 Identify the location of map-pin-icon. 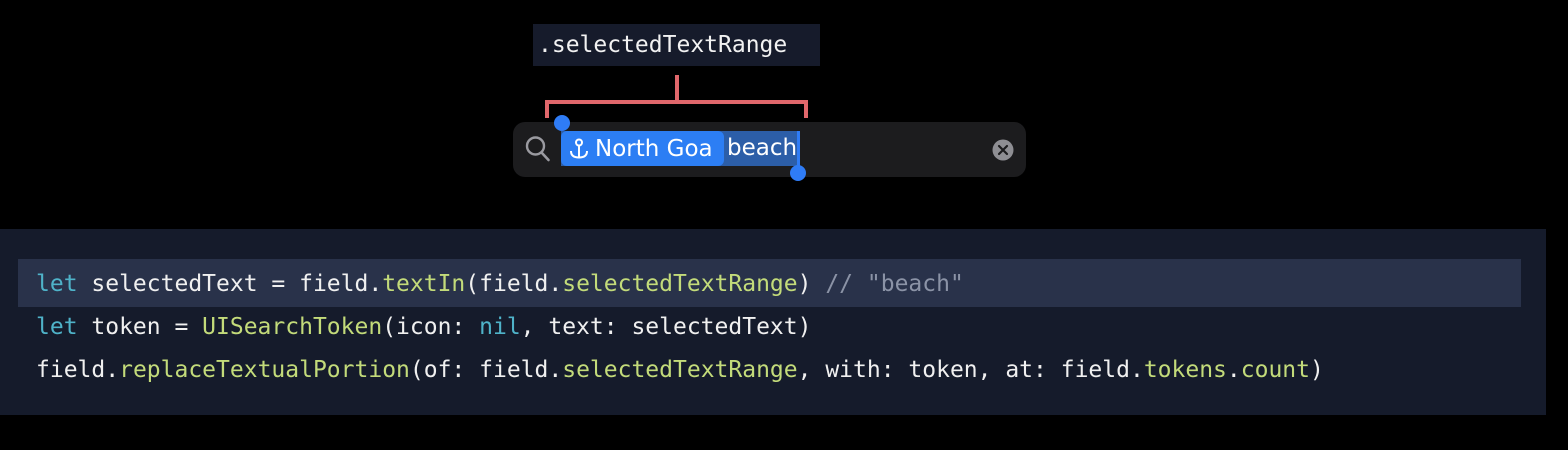
(579, 149).